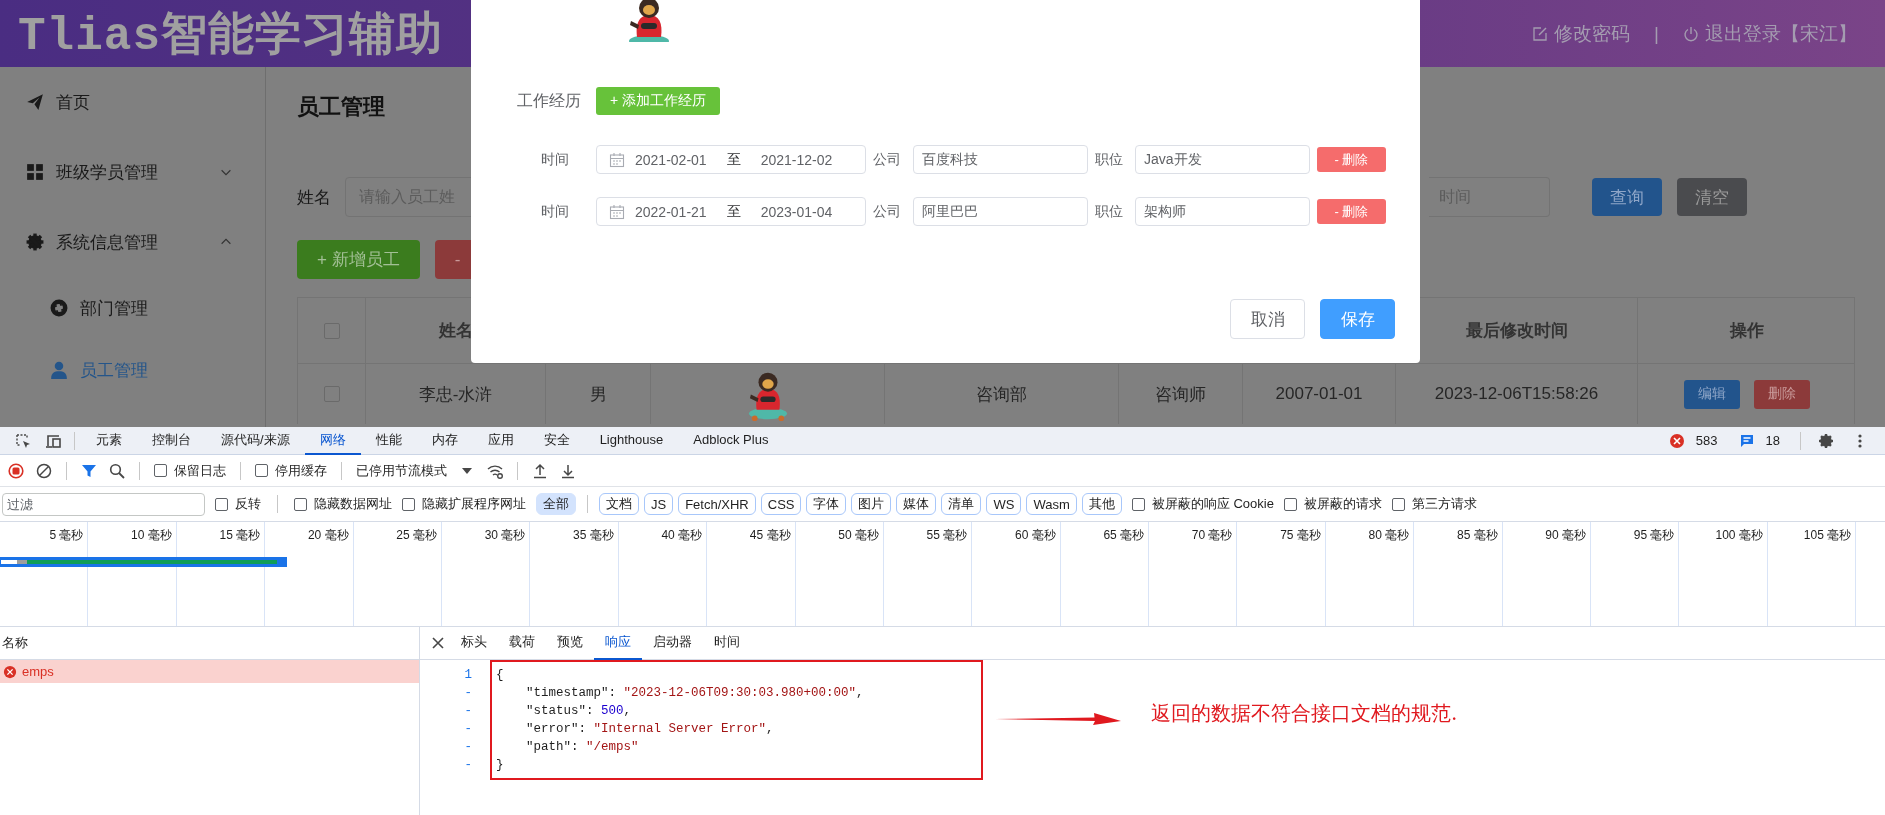 The width and height of the screenshot is (1885, 815). I want to click on type-filter-chip: 全部, so click(556, 504).